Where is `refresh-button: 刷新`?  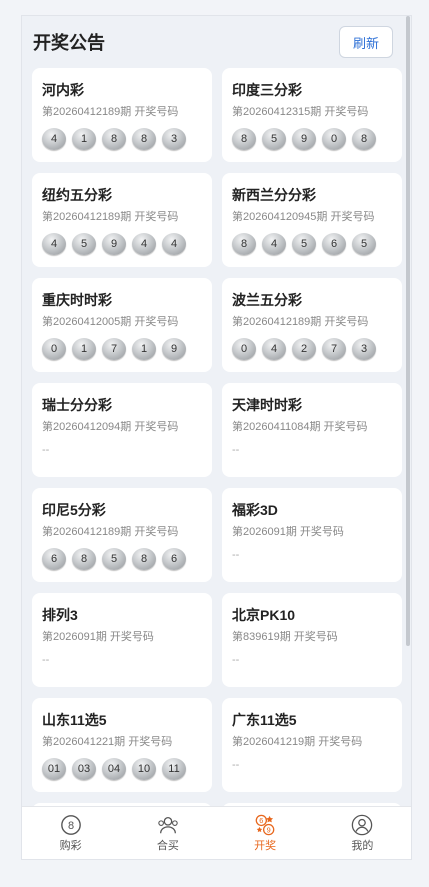 refresh-button: 刷新 is located at coordinates (366, 42).